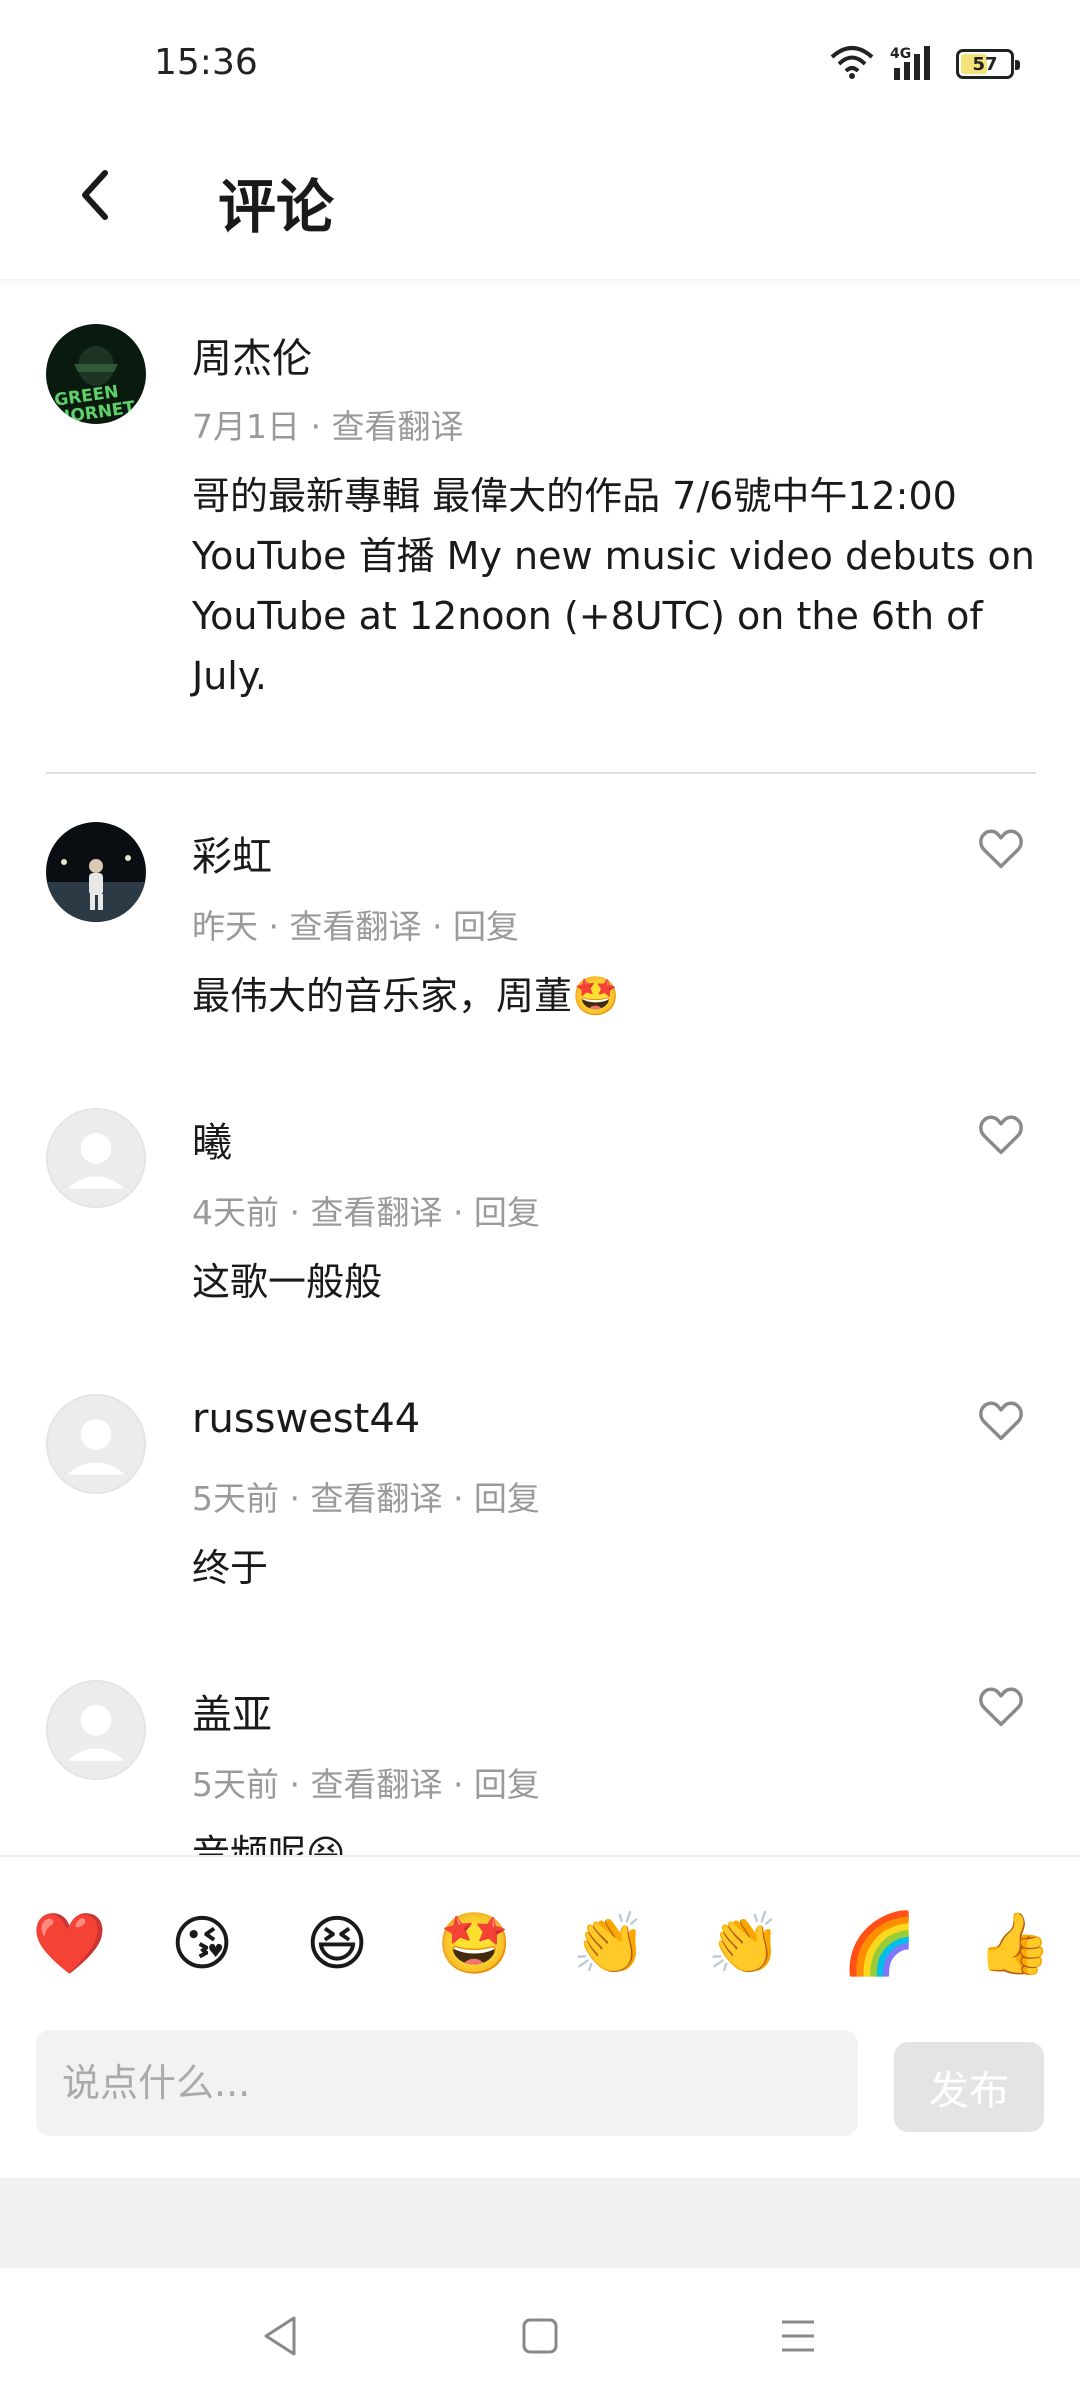 This screenshot has height=2400, width=1080. Describe the element at coordinates (230, 1568) in the screenshot. I see `comment-text: 终于` at that location.